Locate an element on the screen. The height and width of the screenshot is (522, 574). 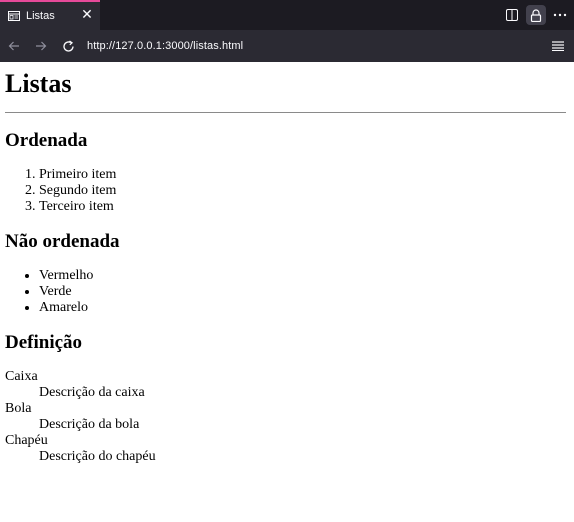
definition-heading: Definição is located at coordinates (44, 342).